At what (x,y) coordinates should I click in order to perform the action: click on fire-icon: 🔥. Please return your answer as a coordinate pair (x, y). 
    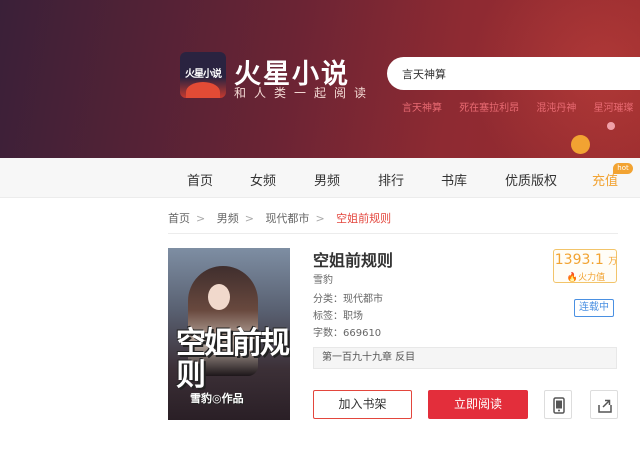
    Looking at the image, I should click on (572, 278).